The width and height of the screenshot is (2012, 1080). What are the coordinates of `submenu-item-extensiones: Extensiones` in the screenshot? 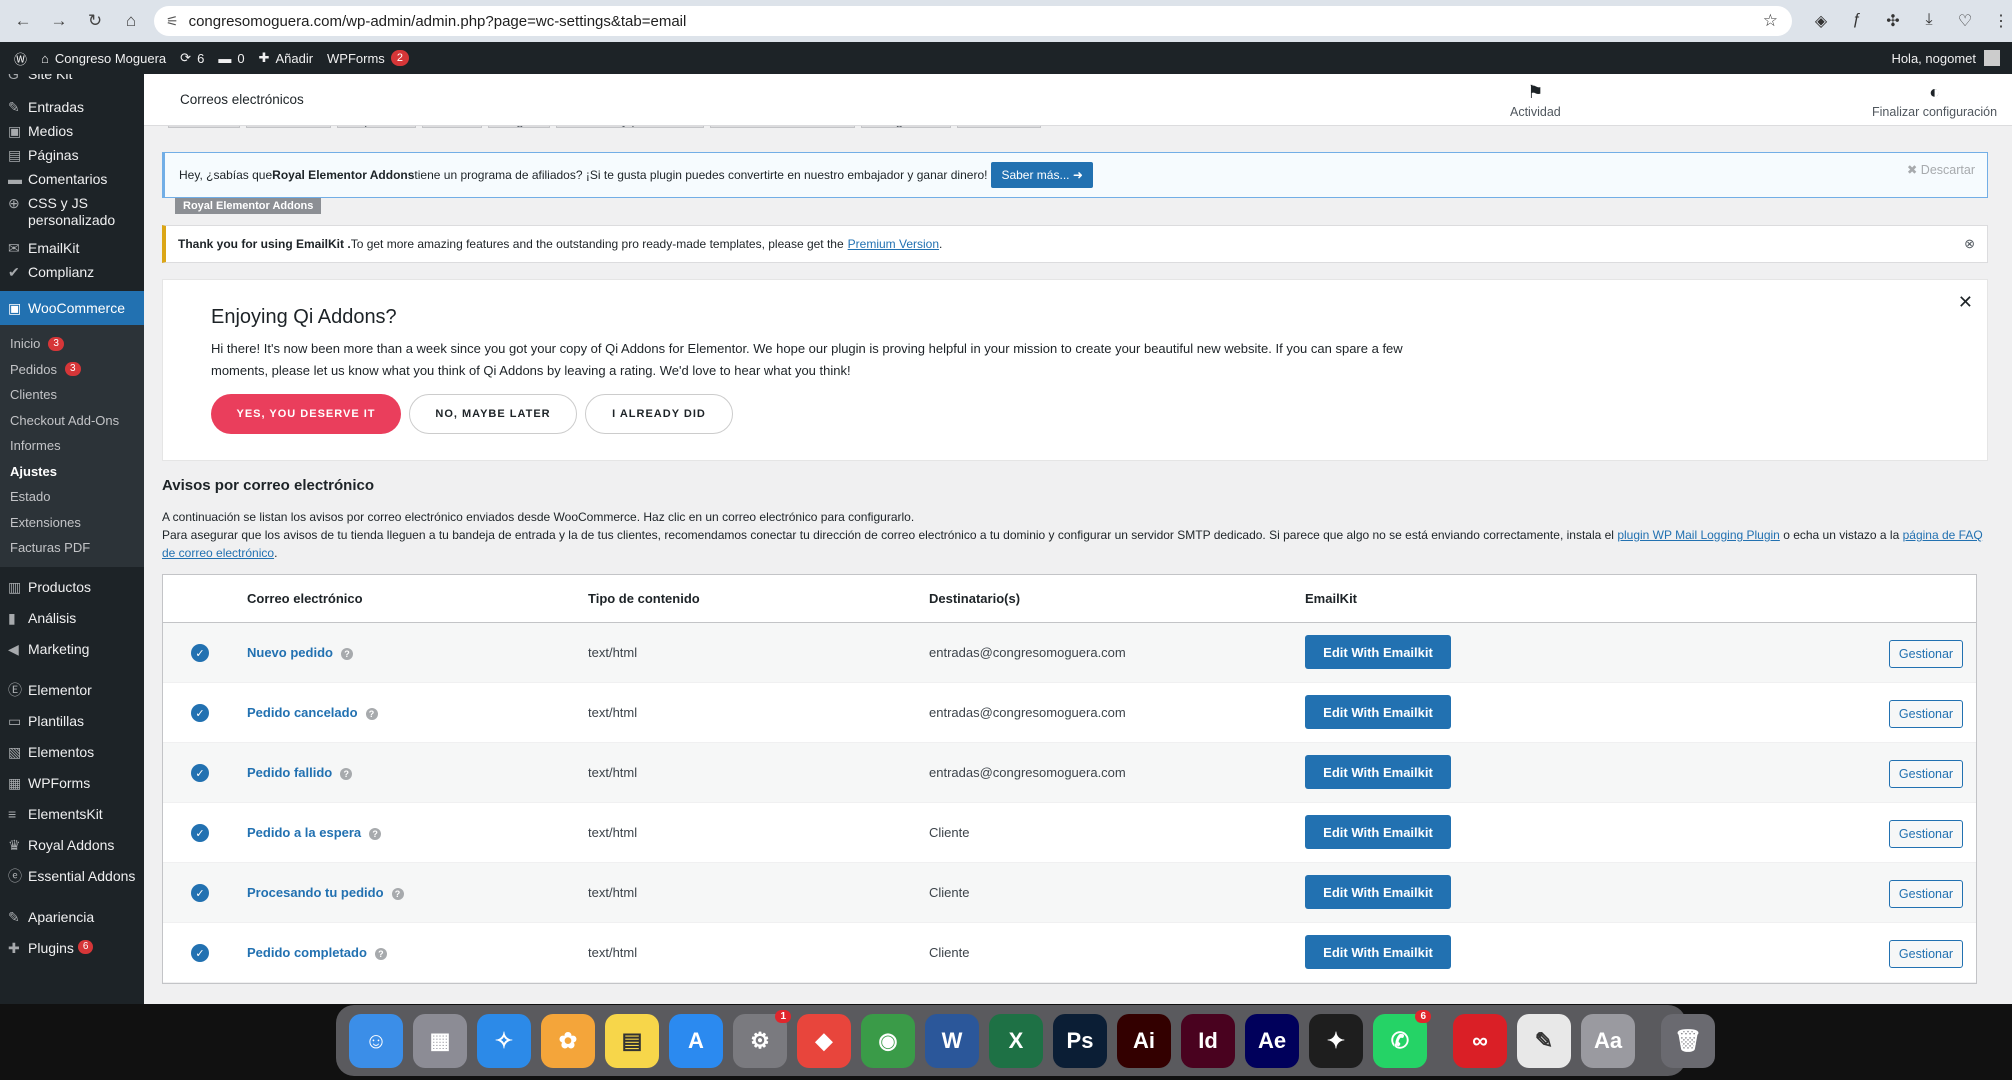 It's located at (72, 523).